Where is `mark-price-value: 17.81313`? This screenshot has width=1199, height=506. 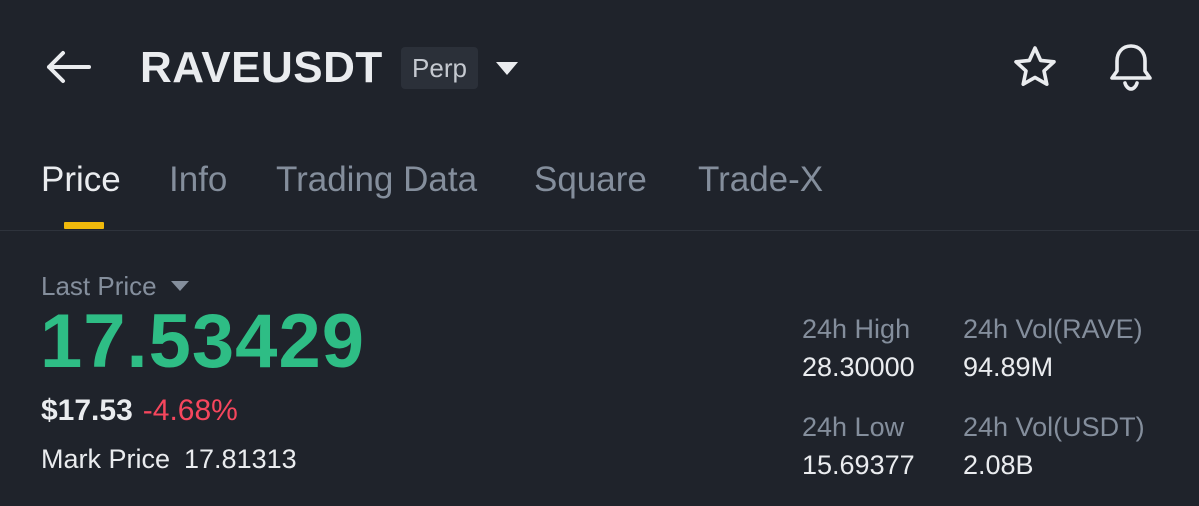
mark-price-value: 17.81313 is located at coordinates (240, 459).